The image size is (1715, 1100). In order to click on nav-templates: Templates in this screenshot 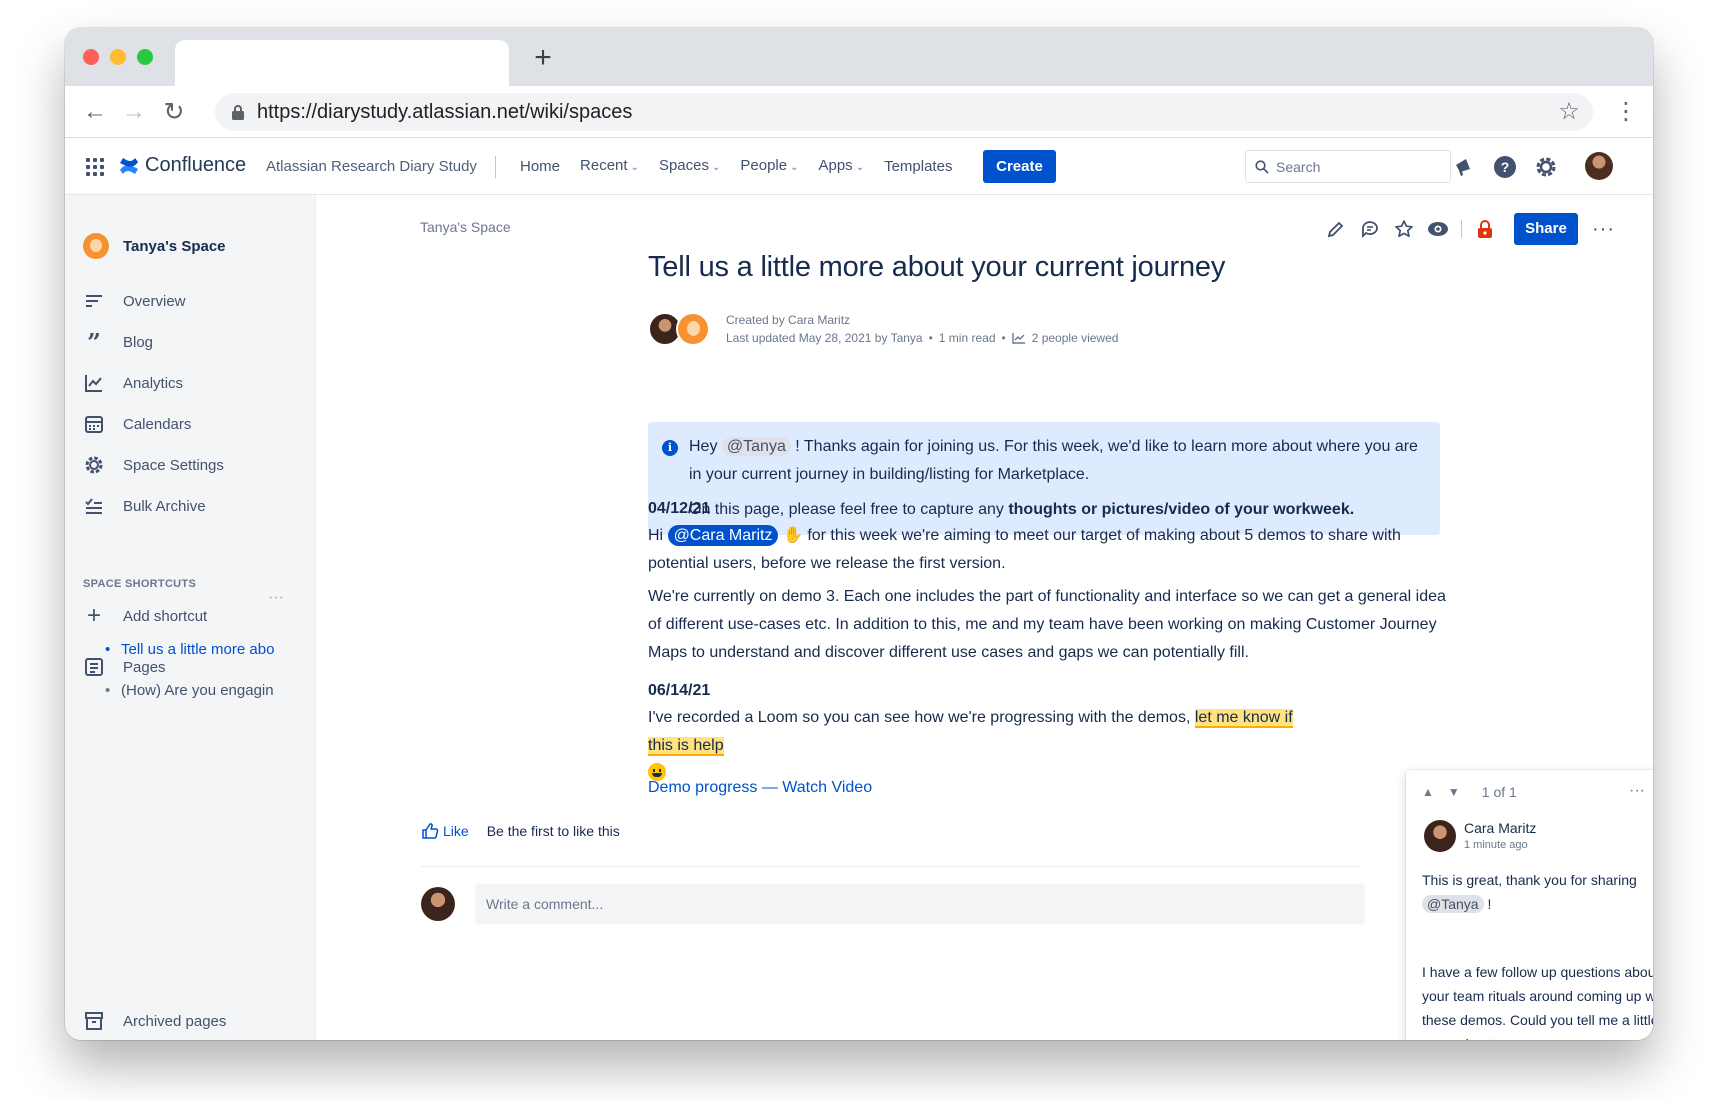, I will do `click(918, 167)`.